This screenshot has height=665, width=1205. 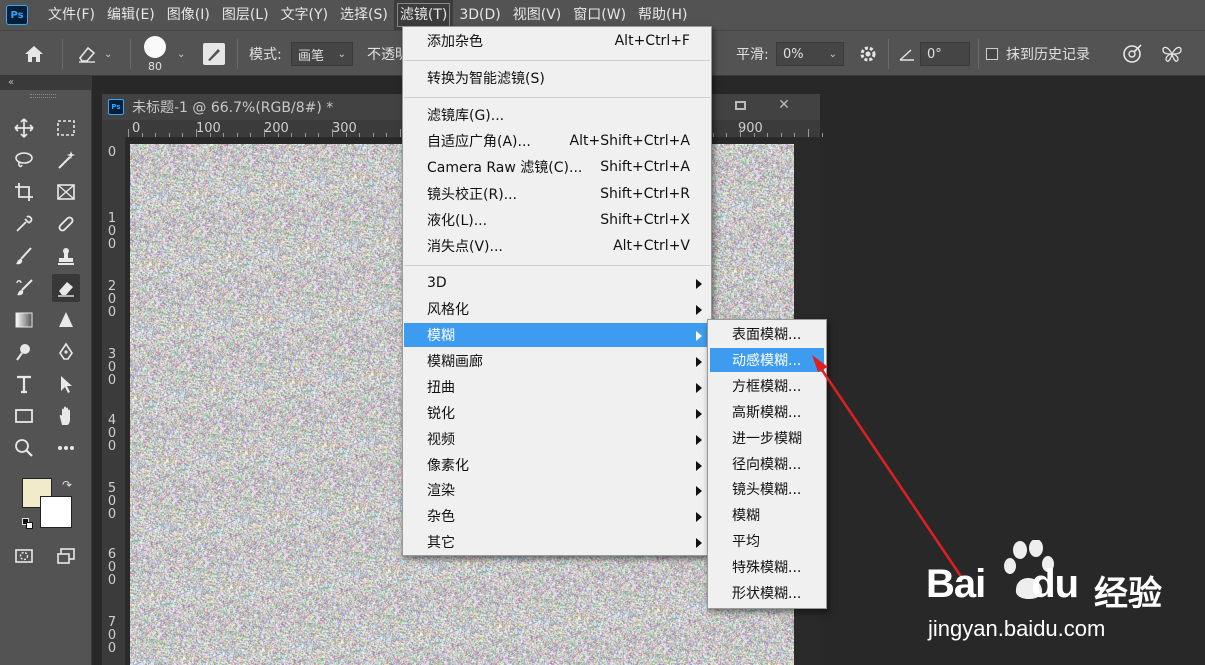 What do you see at coordinates (304, 15) in the screenshot?
I see `menu-4: 文字(Y)` at bounding box center [304, 15].